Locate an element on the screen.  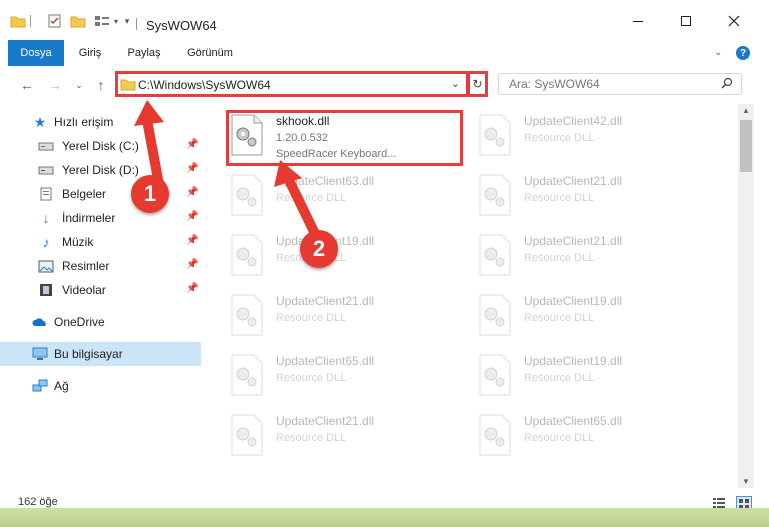
search-box: Ara: SysWOW64 is located at coordinates (620, 84).